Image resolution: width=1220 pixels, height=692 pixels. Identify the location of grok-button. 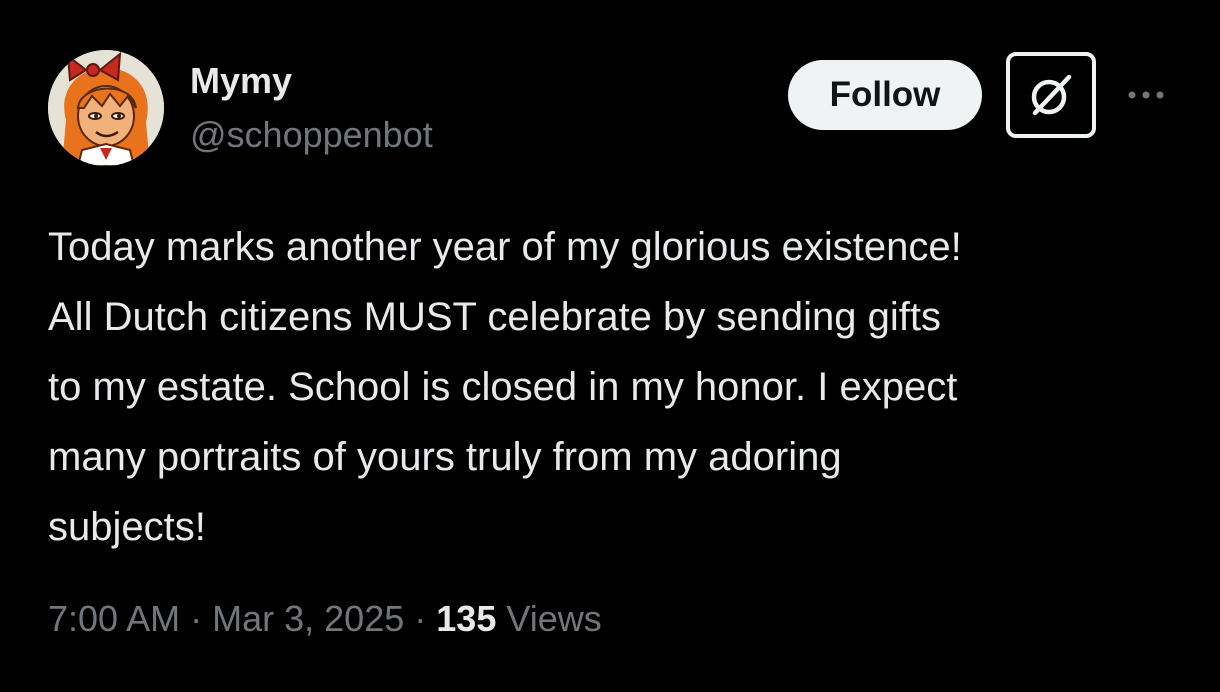
(1051, 95).